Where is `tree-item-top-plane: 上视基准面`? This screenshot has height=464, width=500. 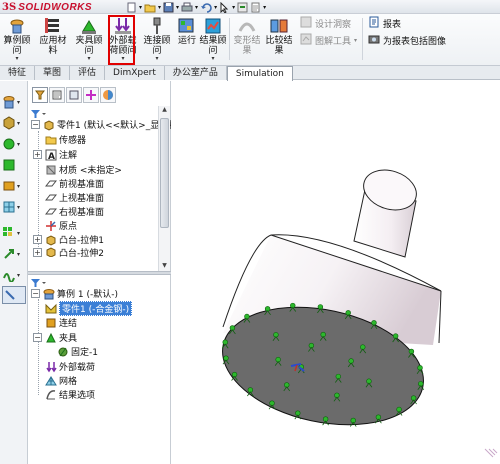 tree-item-top-plane: 上视基准面 is located at coordinates (74, 197).